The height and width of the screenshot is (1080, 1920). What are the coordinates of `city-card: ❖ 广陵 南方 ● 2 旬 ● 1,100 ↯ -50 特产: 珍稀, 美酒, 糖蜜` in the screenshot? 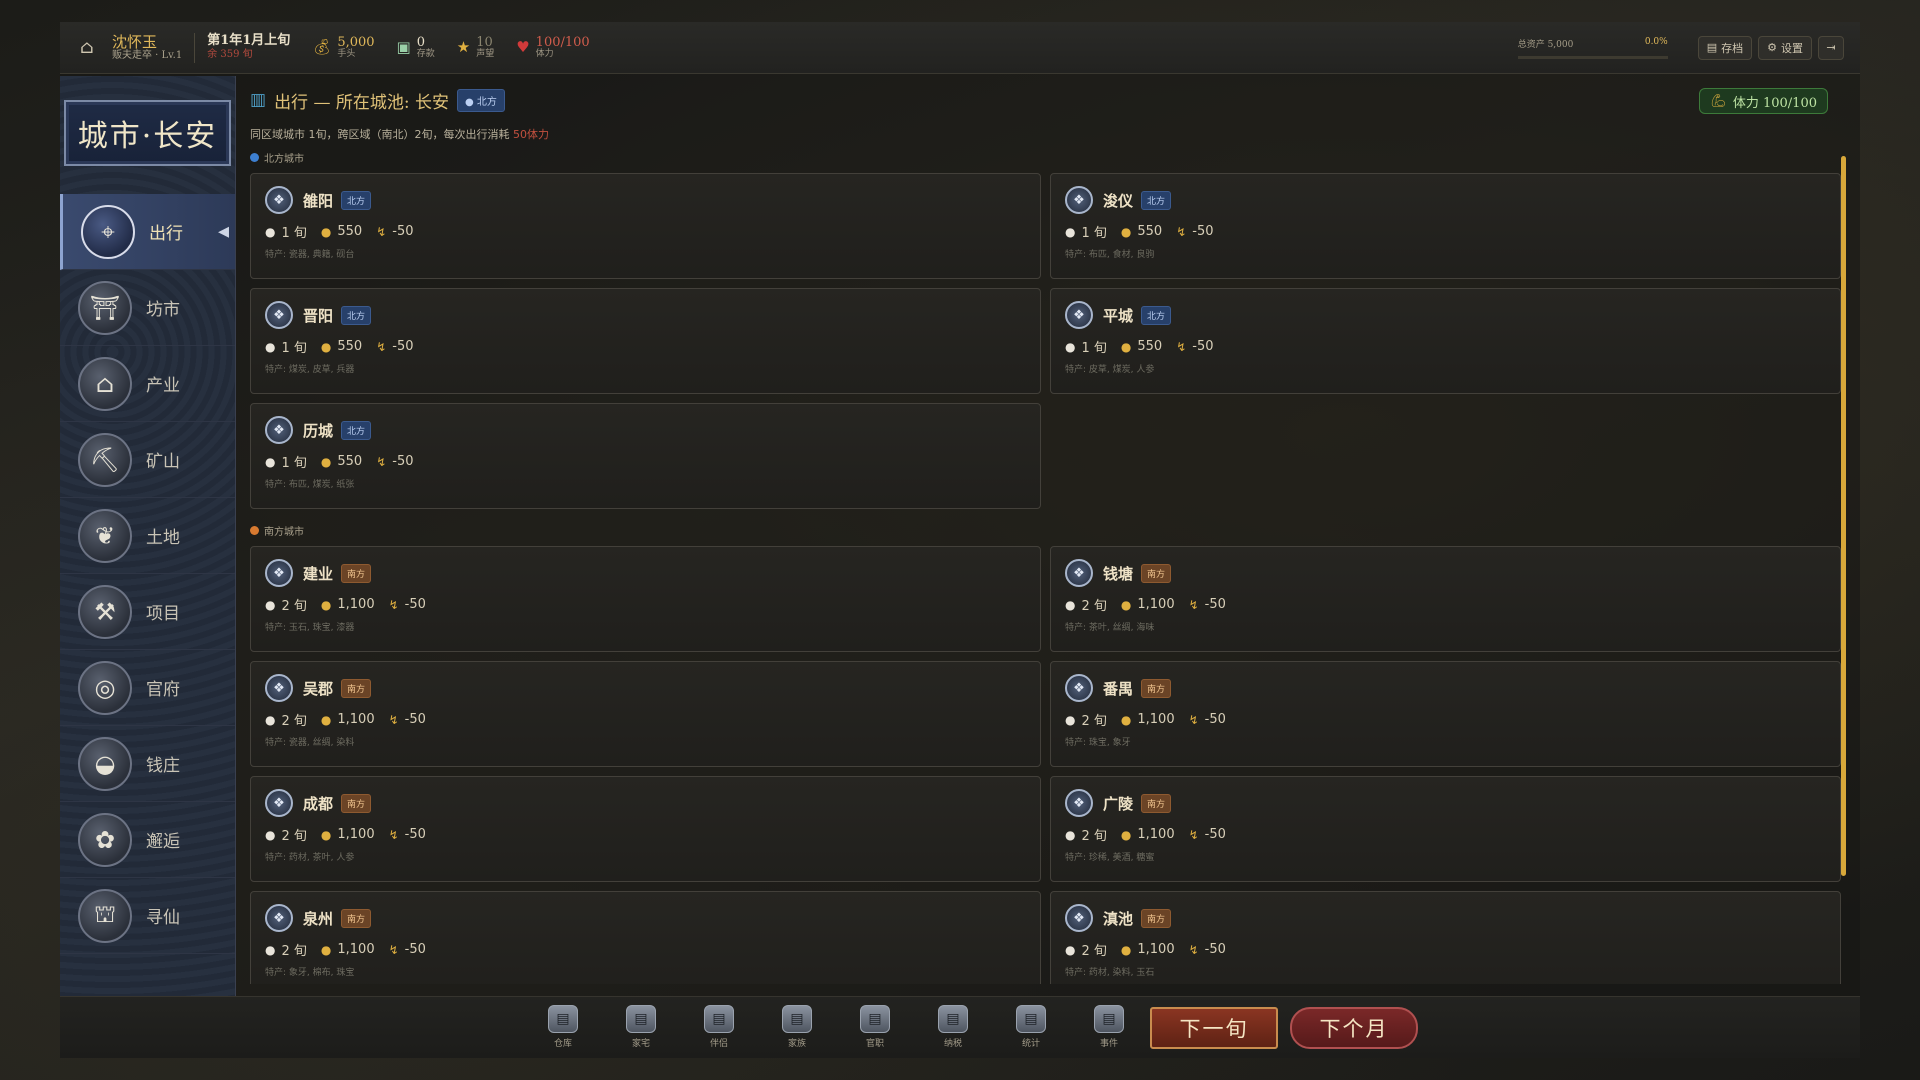 It's located at (1445, 829).